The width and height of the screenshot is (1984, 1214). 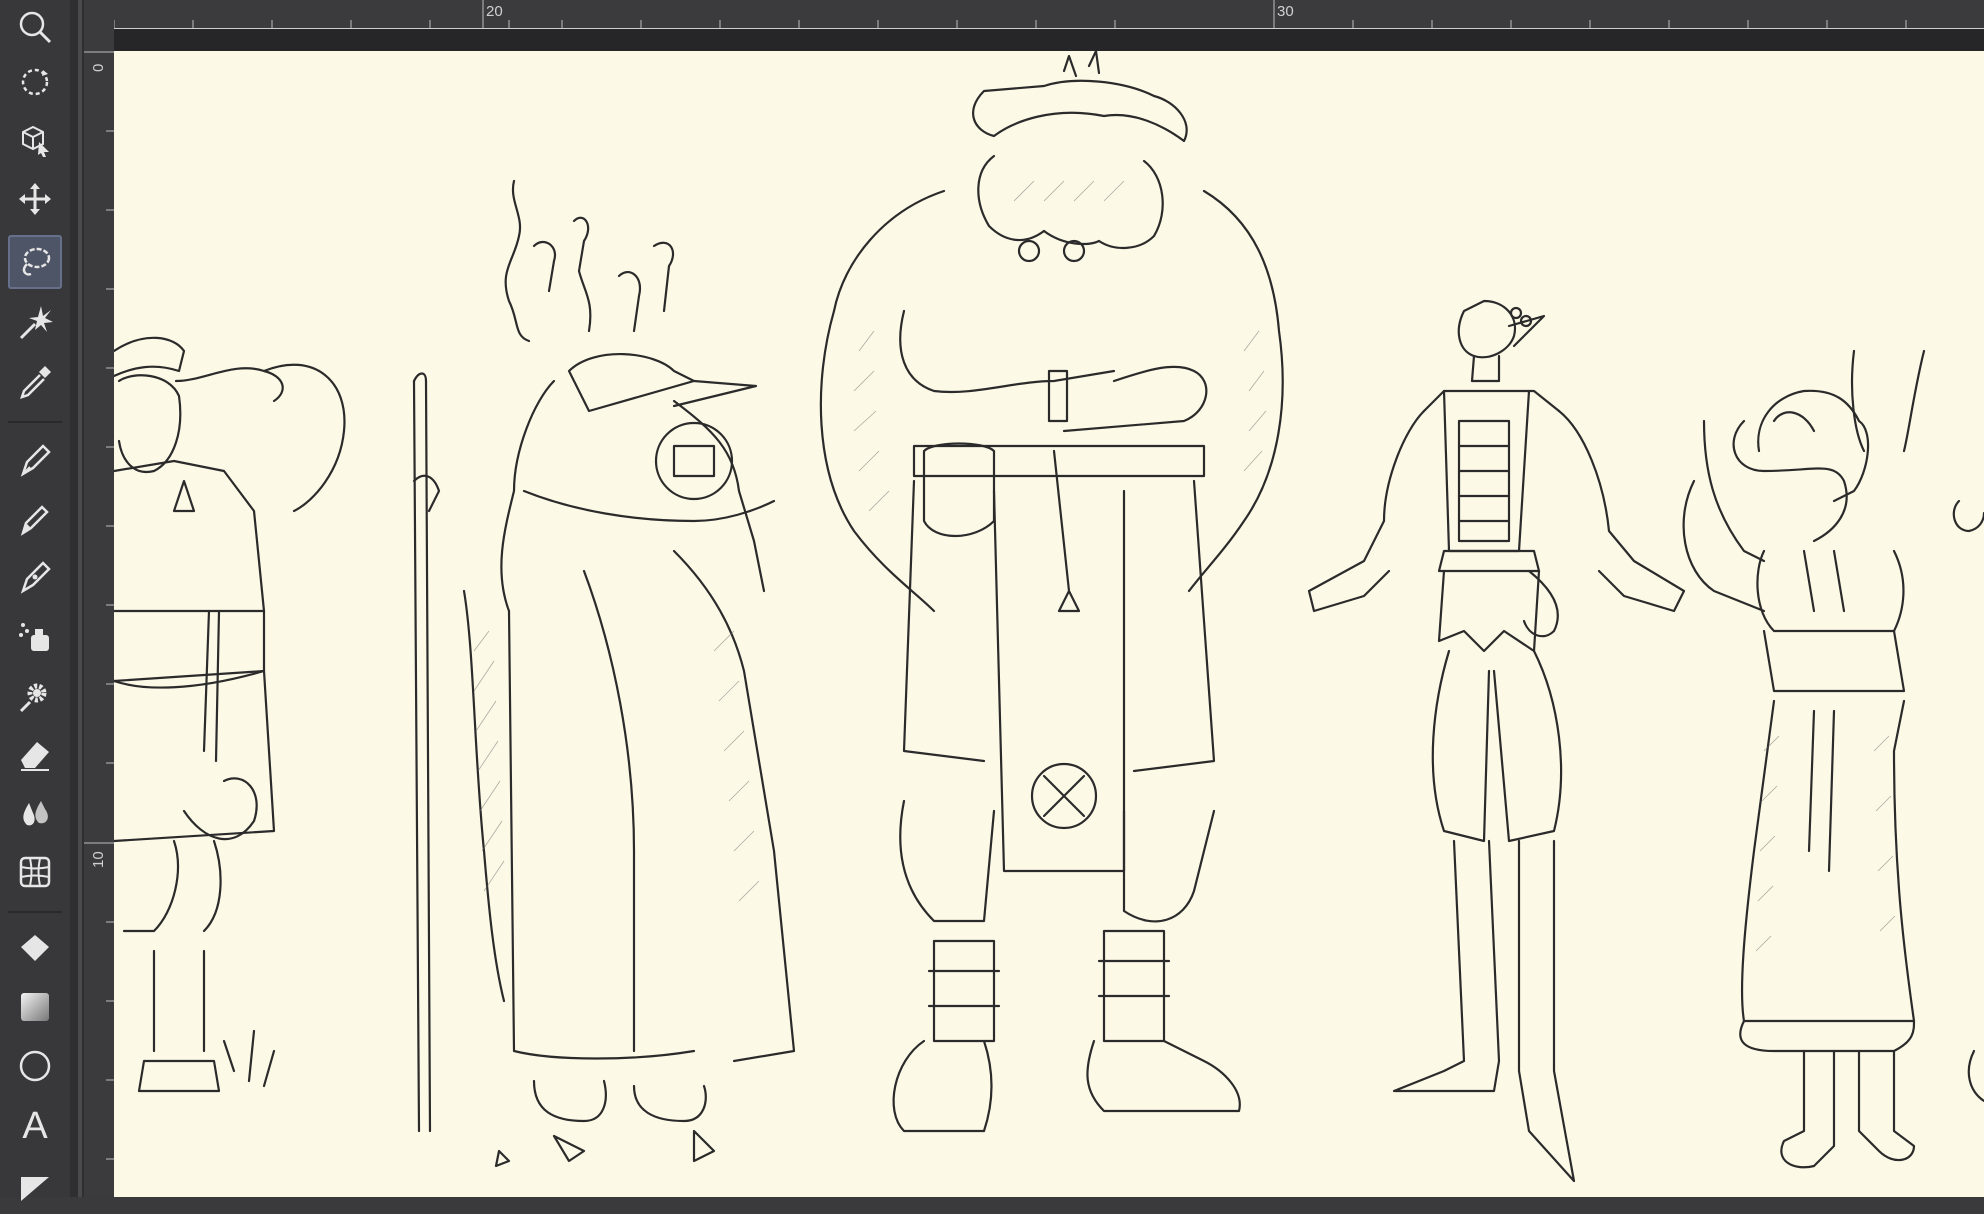 What do you see at coordinates (1804, 759) in the screenshot?
I see `figure-horned-youth` at bounding box center [1804, 759].